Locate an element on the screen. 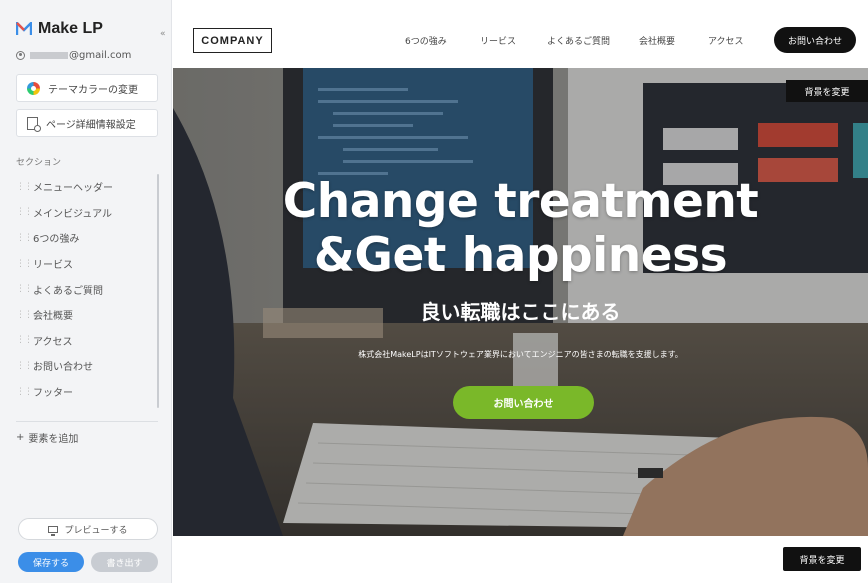 This screenshot has height=583, width=868. add-element-button: + 要素を追加 is located at coordinates (47, 437).